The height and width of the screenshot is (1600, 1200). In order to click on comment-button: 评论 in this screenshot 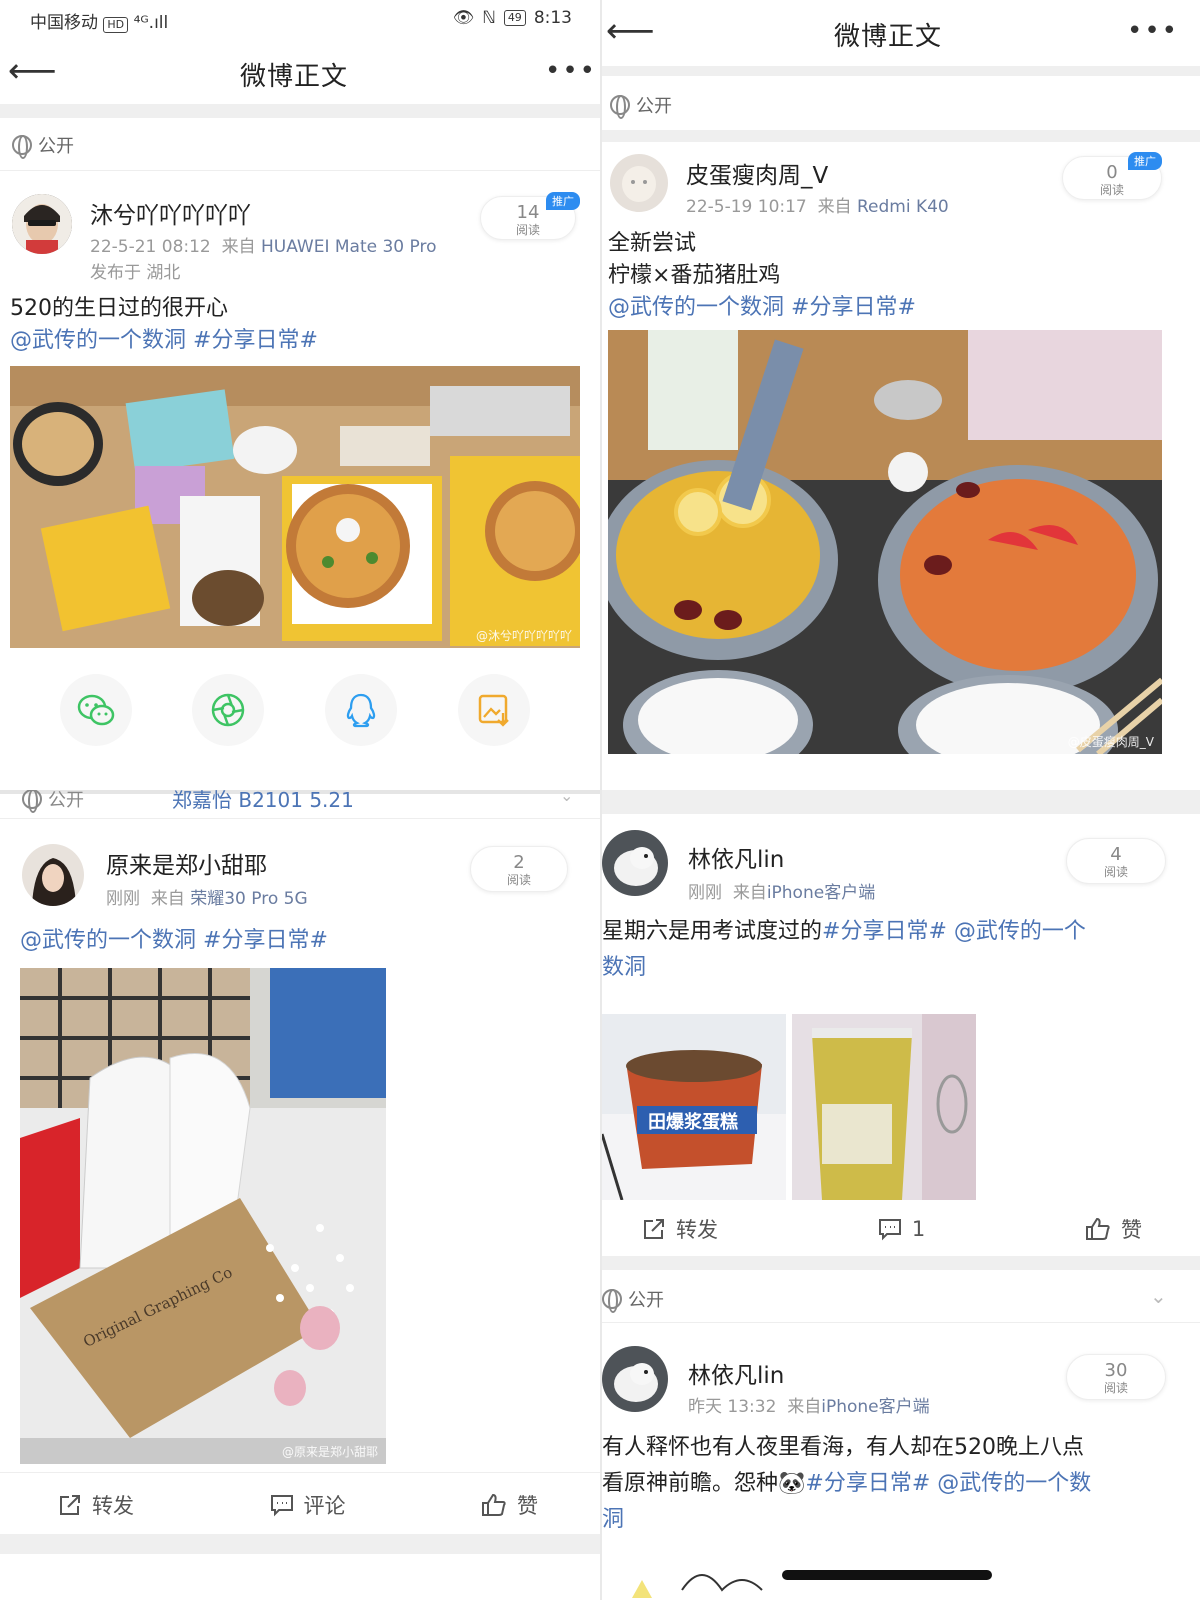, I will do `click(308, 1505)`.